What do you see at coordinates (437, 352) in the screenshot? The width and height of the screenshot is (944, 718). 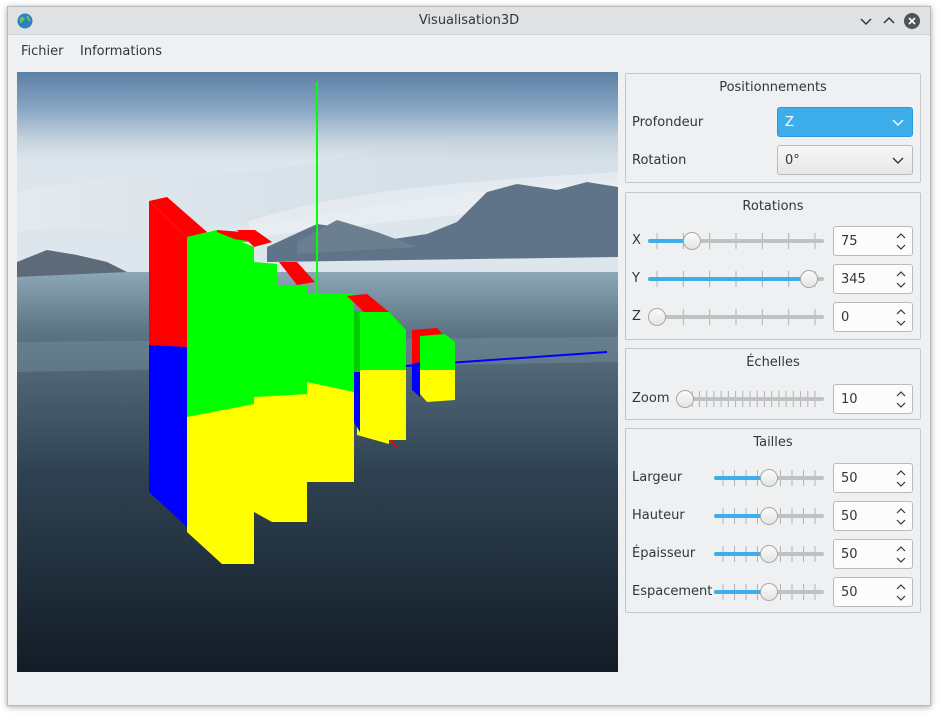 I see `bar-front` at bounding box center [437, 352].